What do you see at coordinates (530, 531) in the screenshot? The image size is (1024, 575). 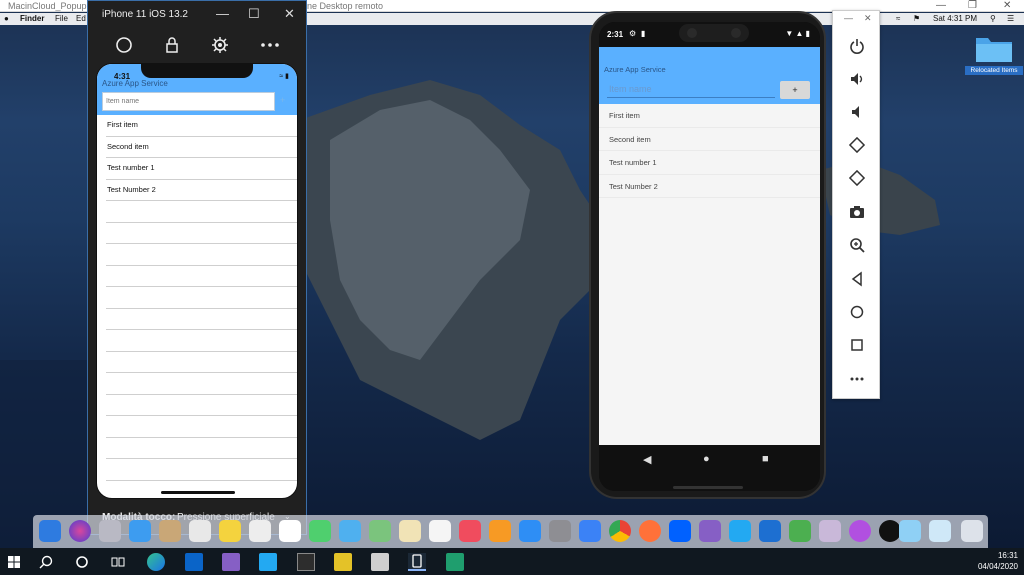 I see `app-store-icon` at bounding box center [530, 531].